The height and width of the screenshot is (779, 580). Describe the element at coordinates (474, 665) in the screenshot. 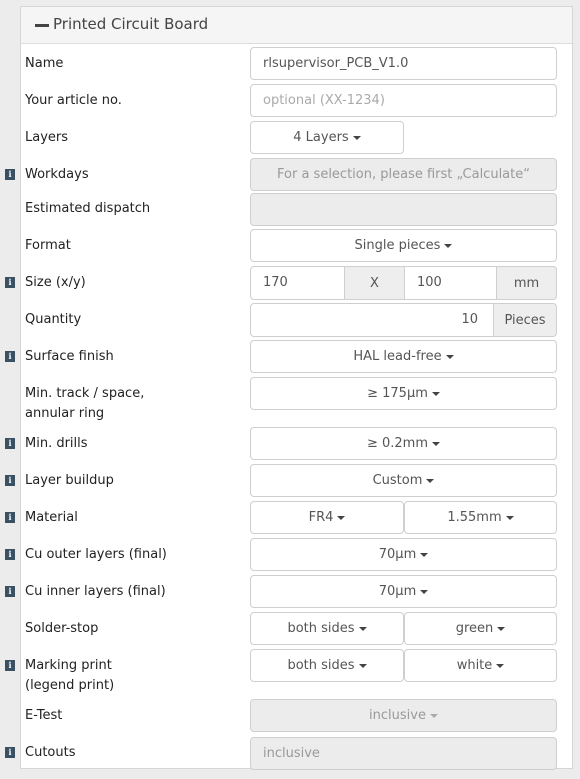

I see `marking-color-value: white` at that location.